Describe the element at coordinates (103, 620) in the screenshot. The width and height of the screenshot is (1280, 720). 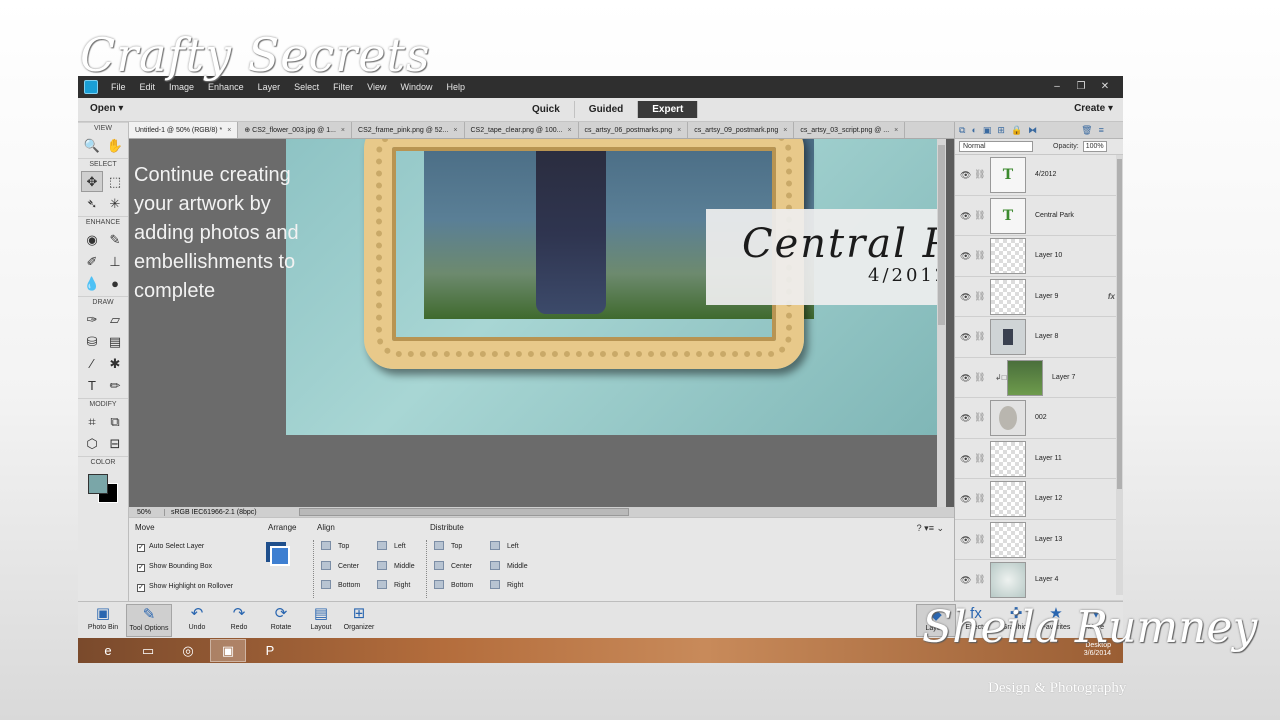
I see `photo-bin-button: ▣ Photo Bin` at that location.